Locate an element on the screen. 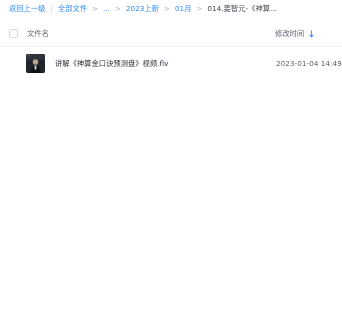 This screenshot has width=342, height=310. file-name: 讲解《神算金口诀预测盘》视频.flv is located at coordinates (111, 64).